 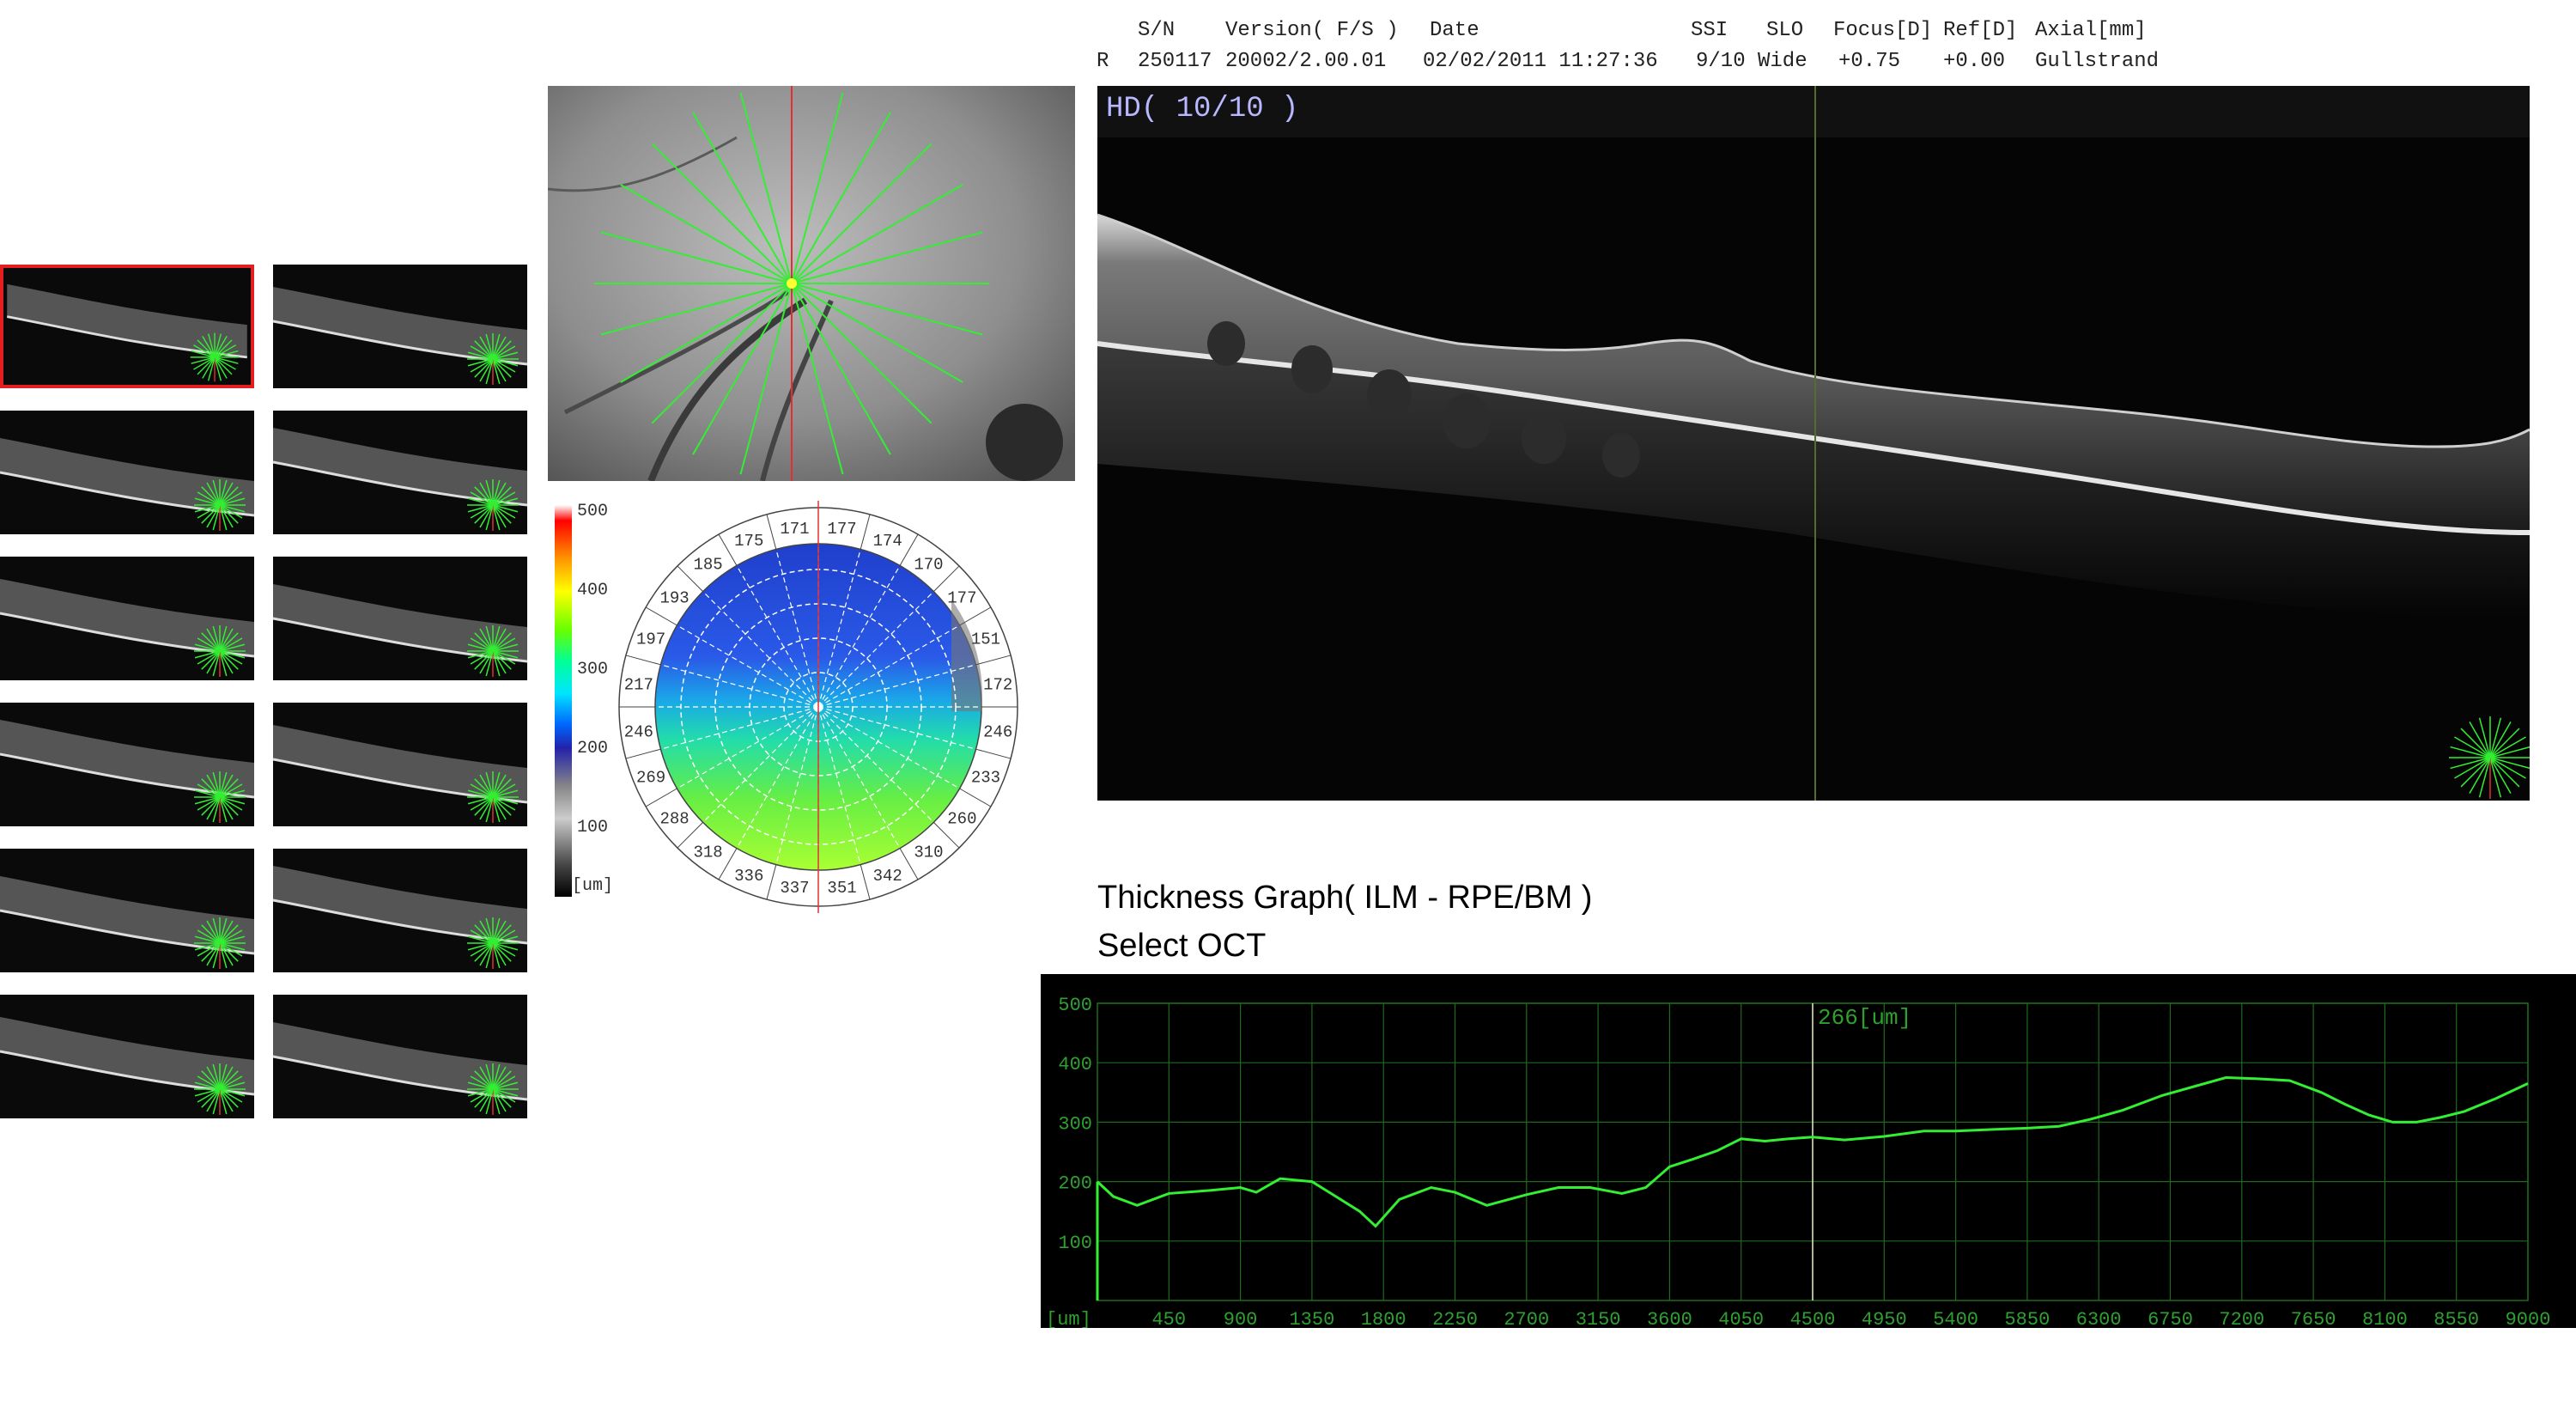 What do you see at coordinates (1721, 61) in the screenshot?
I see `value-ssi: 9/10` at bounding box center [1721, 61].